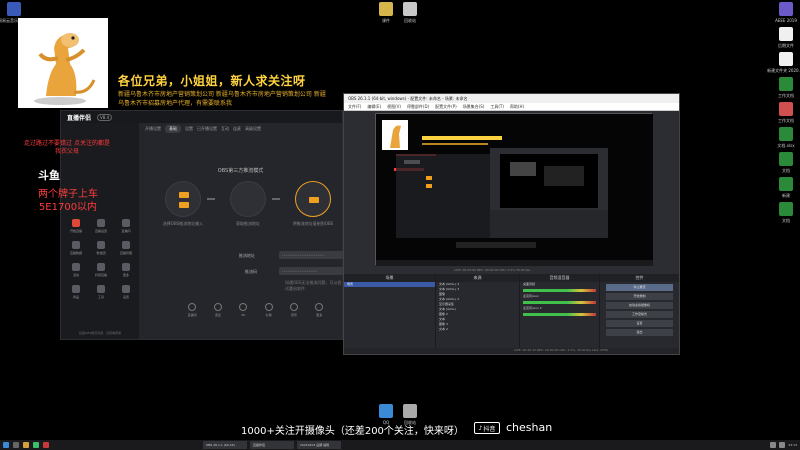 This screenshot has height=450, width=800. What do you see at coordinates (125, 297) in the screenshot?
I see `sidebar-item-label: 设置` at bounding box center [125, 297].